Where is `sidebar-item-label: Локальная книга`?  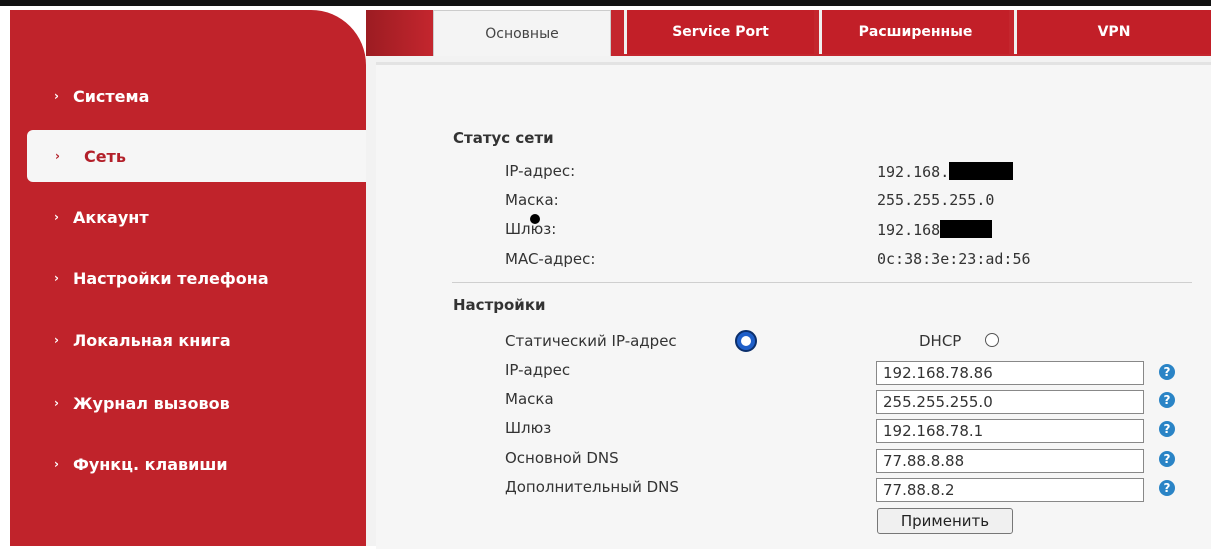 sidebar-item-label: Локальная книга is located at coordinates (151, 340).